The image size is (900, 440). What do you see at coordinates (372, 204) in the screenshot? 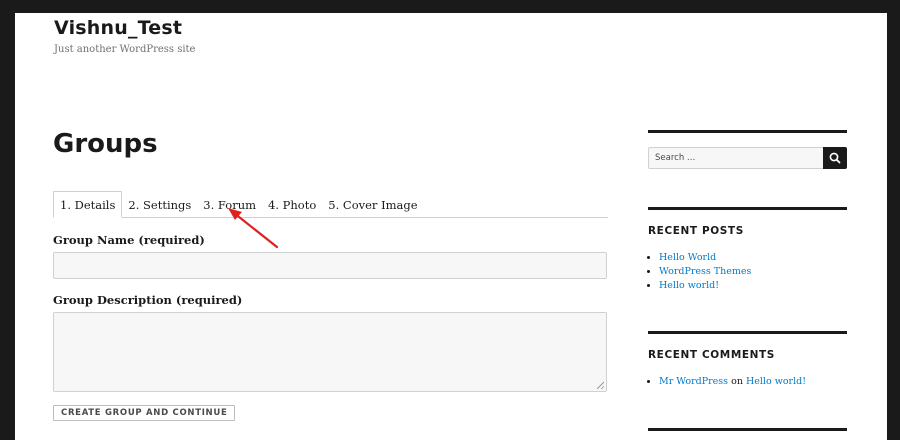
I see `tab-cover-image: 5. Cover Image` at bounding box center [372, 204].